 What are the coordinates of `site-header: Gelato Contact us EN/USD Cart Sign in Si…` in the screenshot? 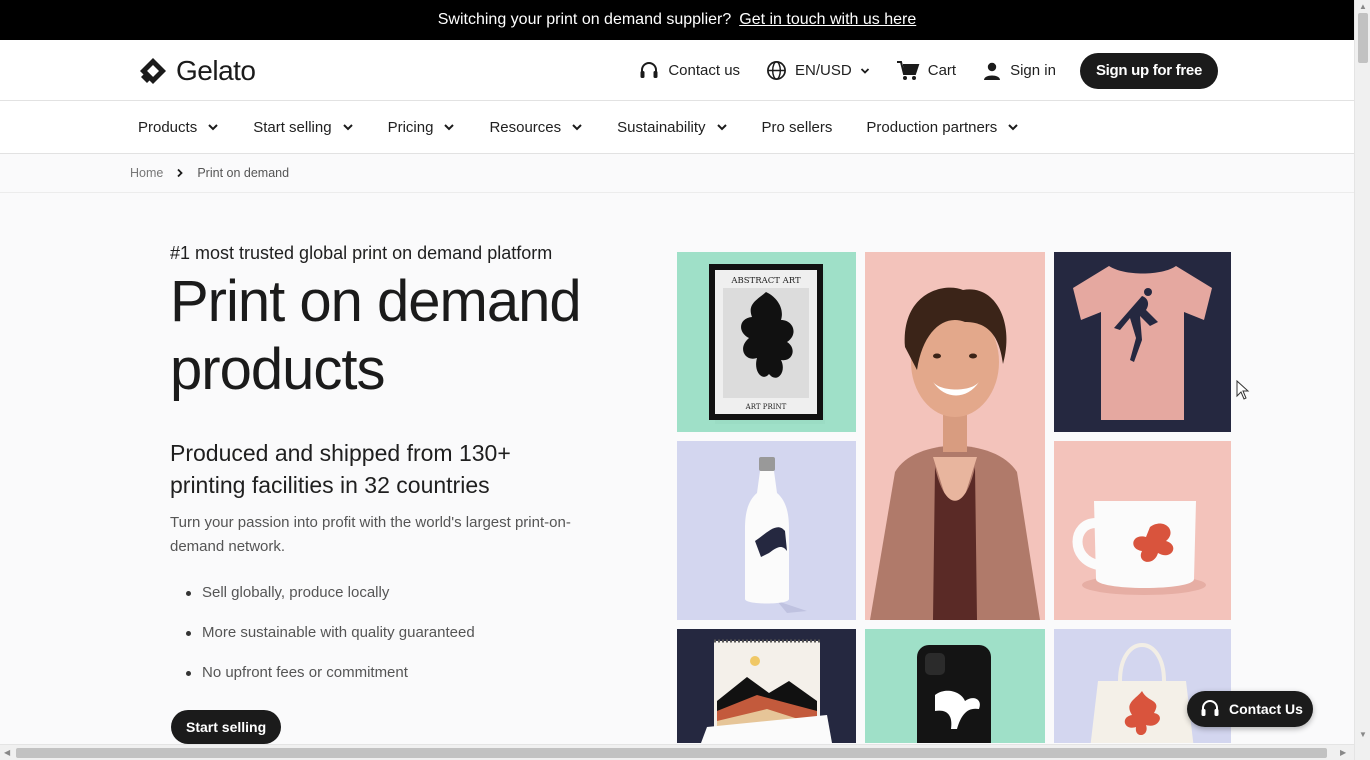 It's located at (677, 70).